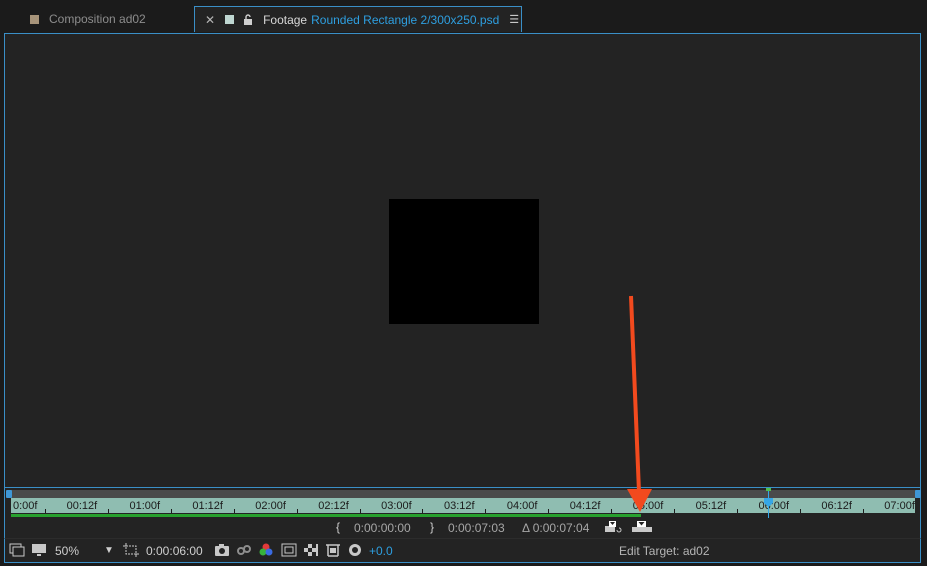 The height and width of the screenshot is (566, 927). Describe the element at coordinates (405, 19) in the screenshot. I see `tab-footage-filename: Rounded Rectangle 2/300x250.psd` at that location.